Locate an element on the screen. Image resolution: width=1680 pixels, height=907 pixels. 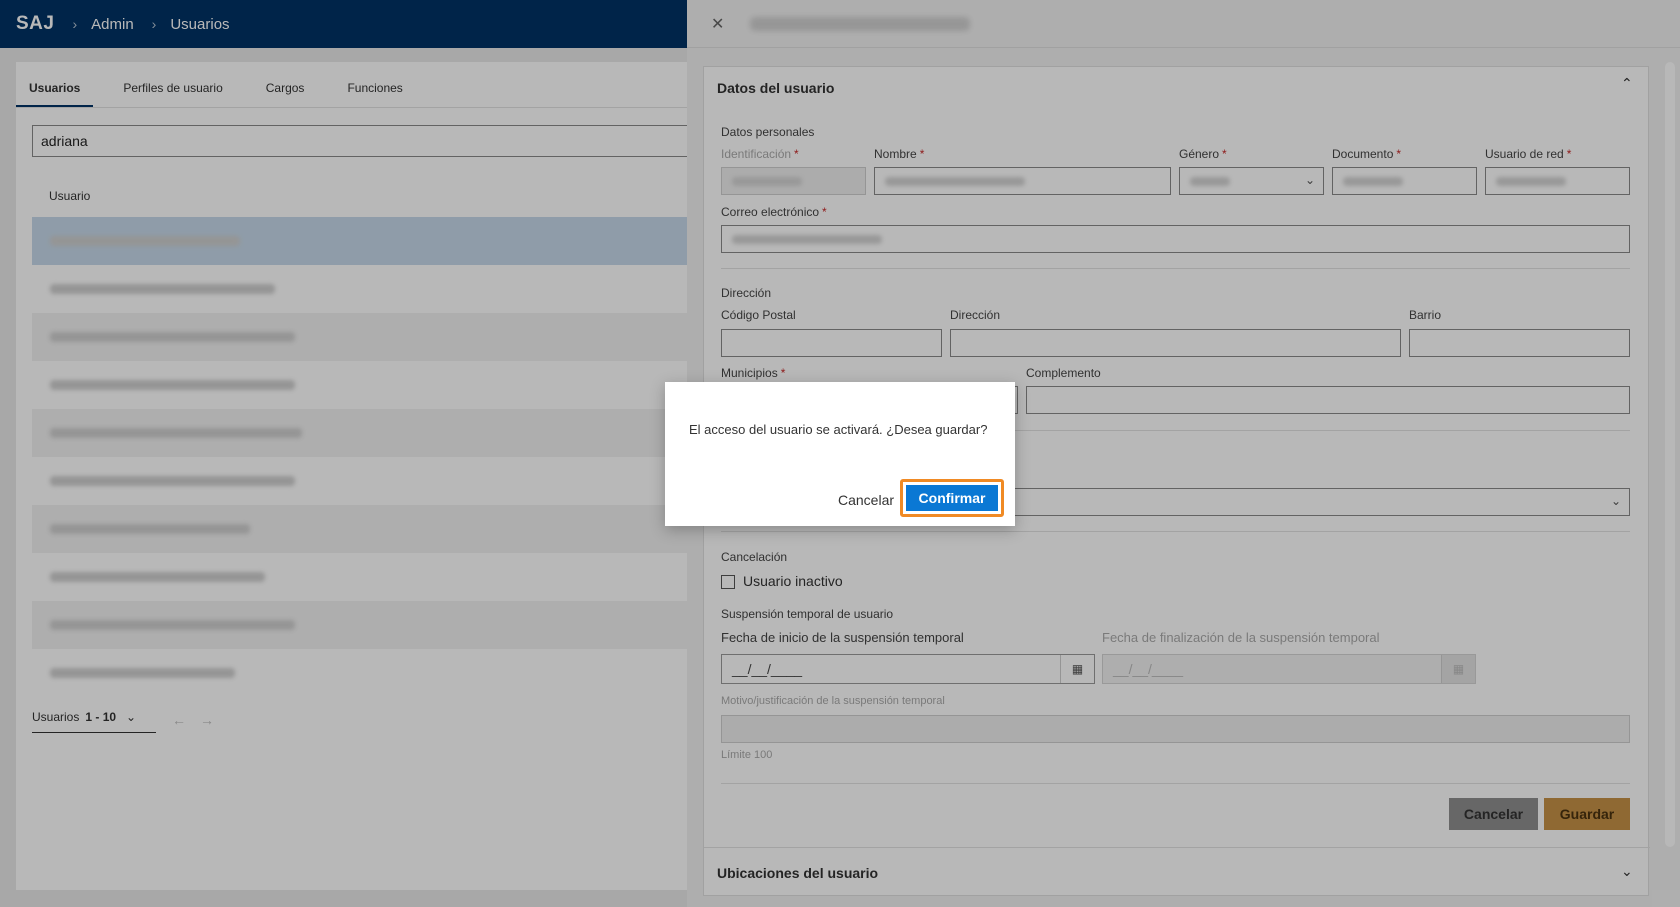
dialog-confirm-button: Confirmar is located at coordinates (952, 498).